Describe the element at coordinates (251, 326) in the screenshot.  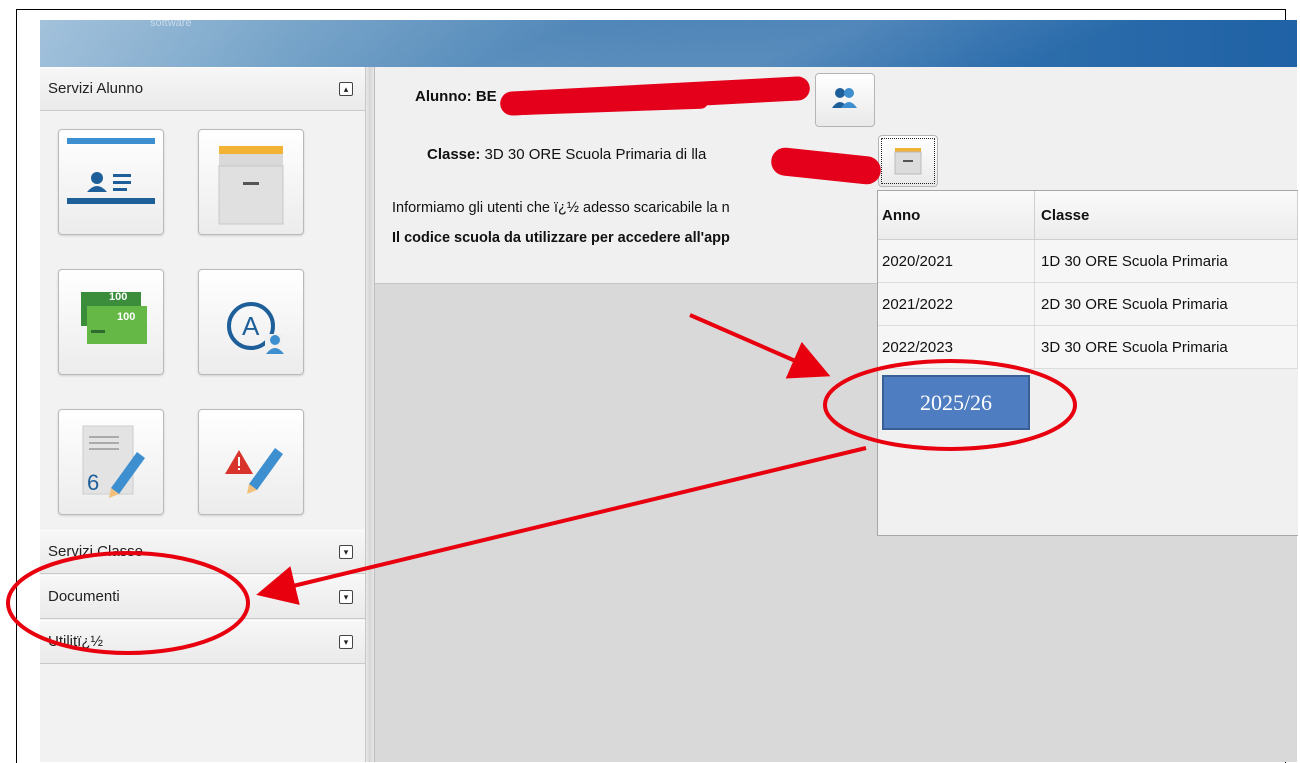
I see `svg-text: A` at that location.